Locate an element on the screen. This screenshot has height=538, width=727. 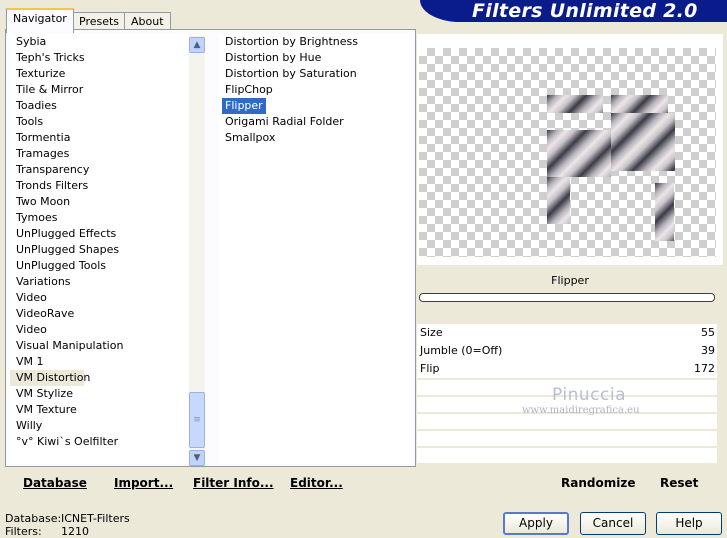
randomize-button: Randomize is located at coordinates (598, 483).